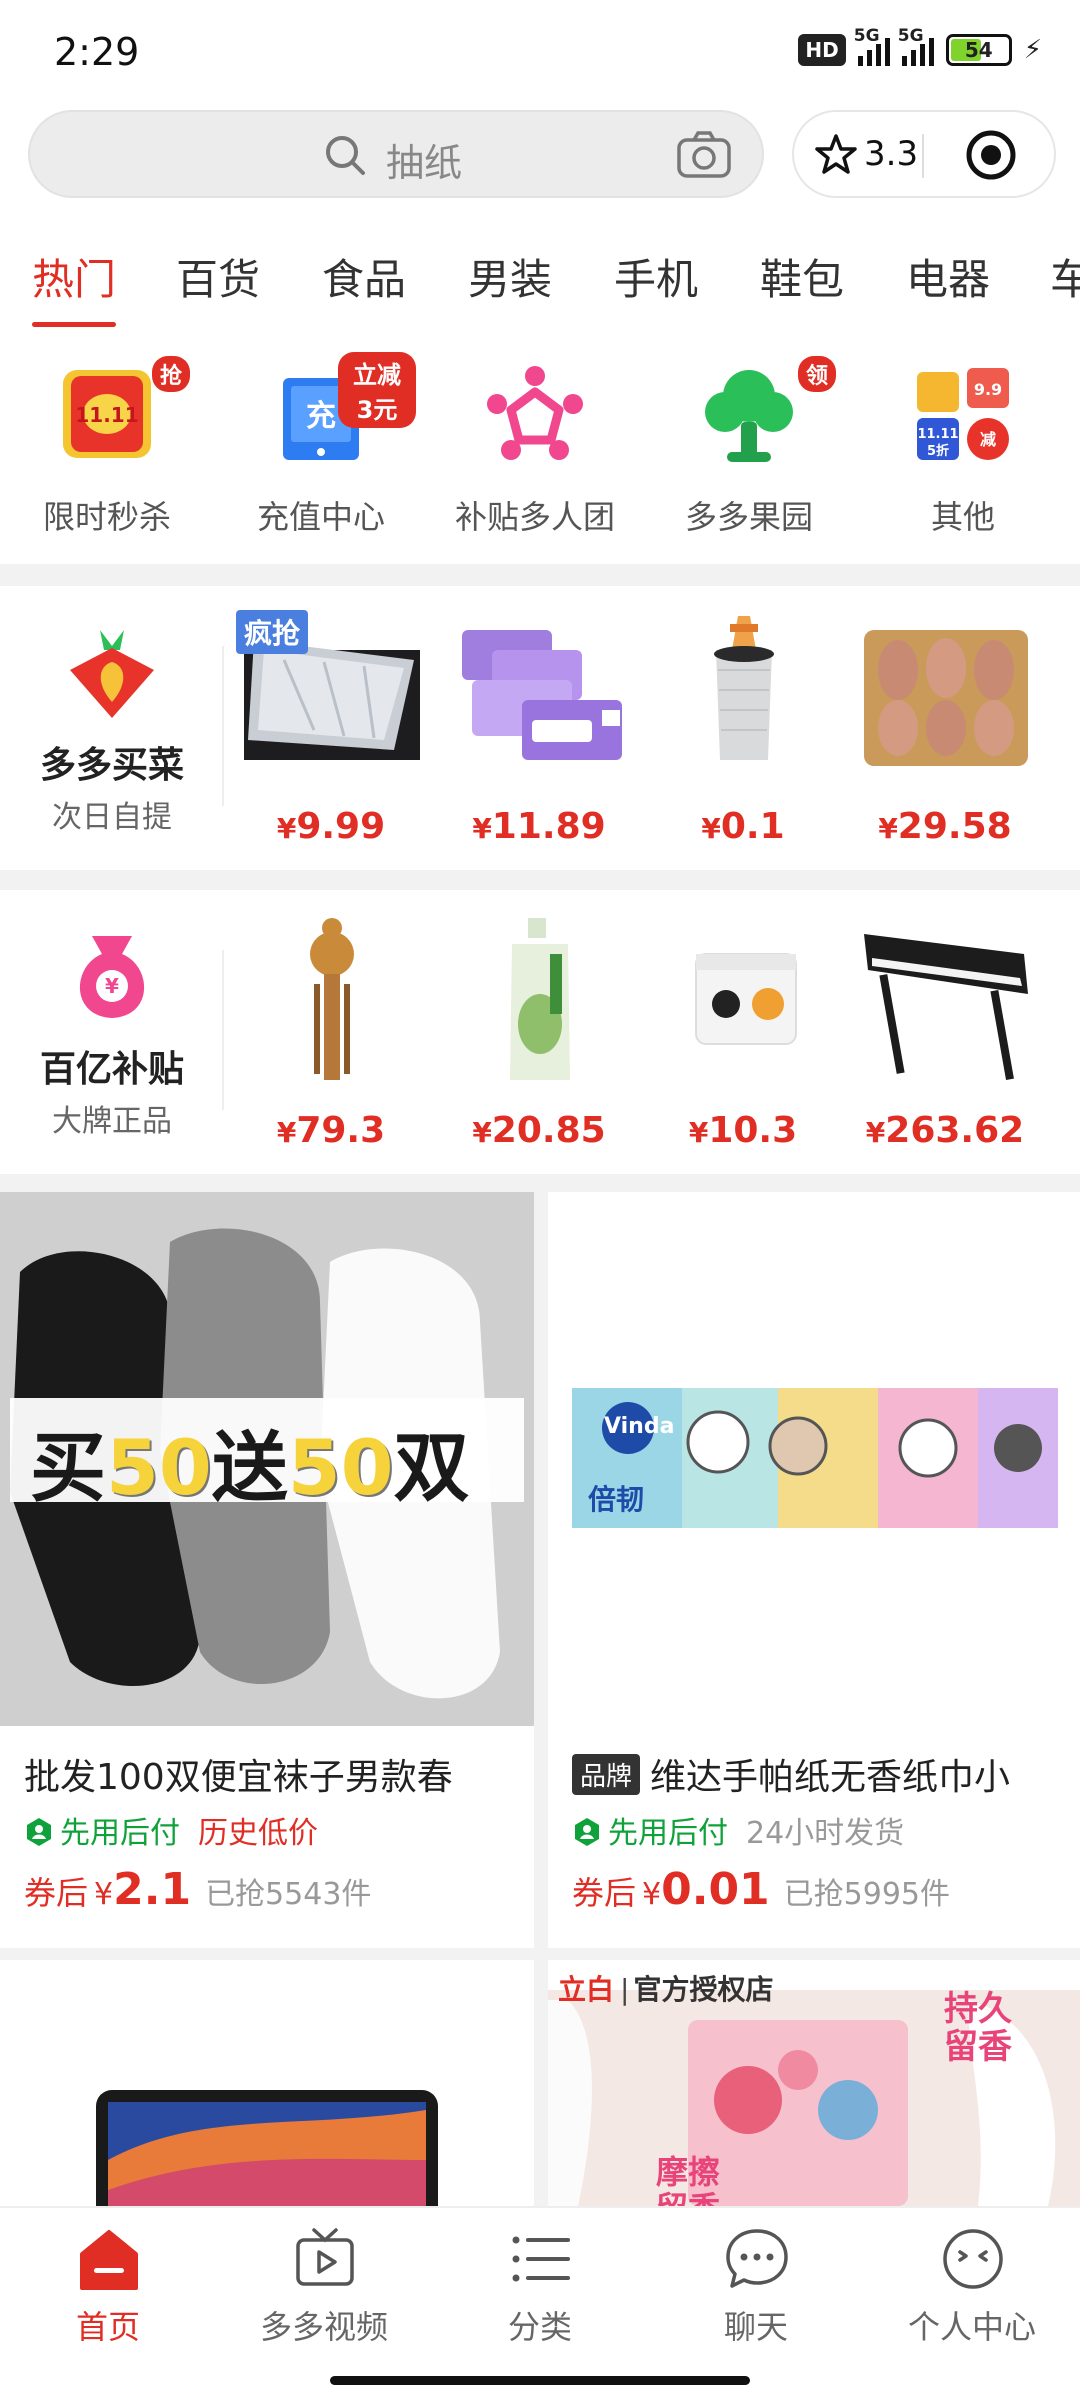  Describe the element at coordinates (510, 276) in the screenshot. I see `tab-menswear: 男装` at that location.